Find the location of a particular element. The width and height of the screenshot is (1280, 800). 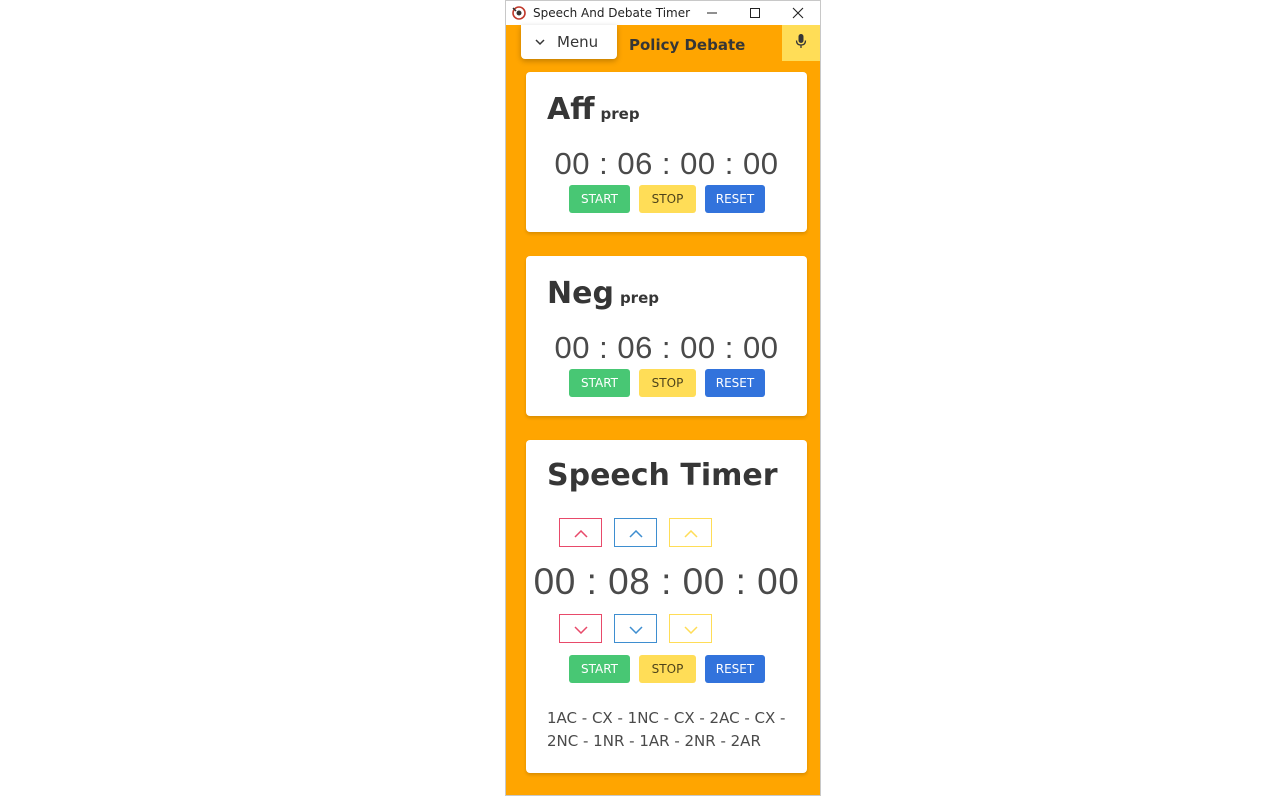

microphone-icon is located at coordinates (801, 43).